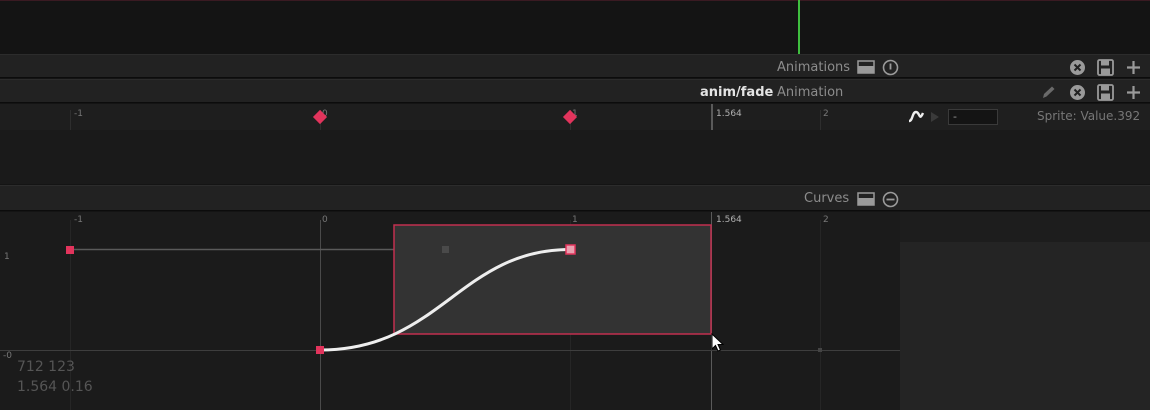  I want to click on timeline-tick-label: -1, so click(78, 114).